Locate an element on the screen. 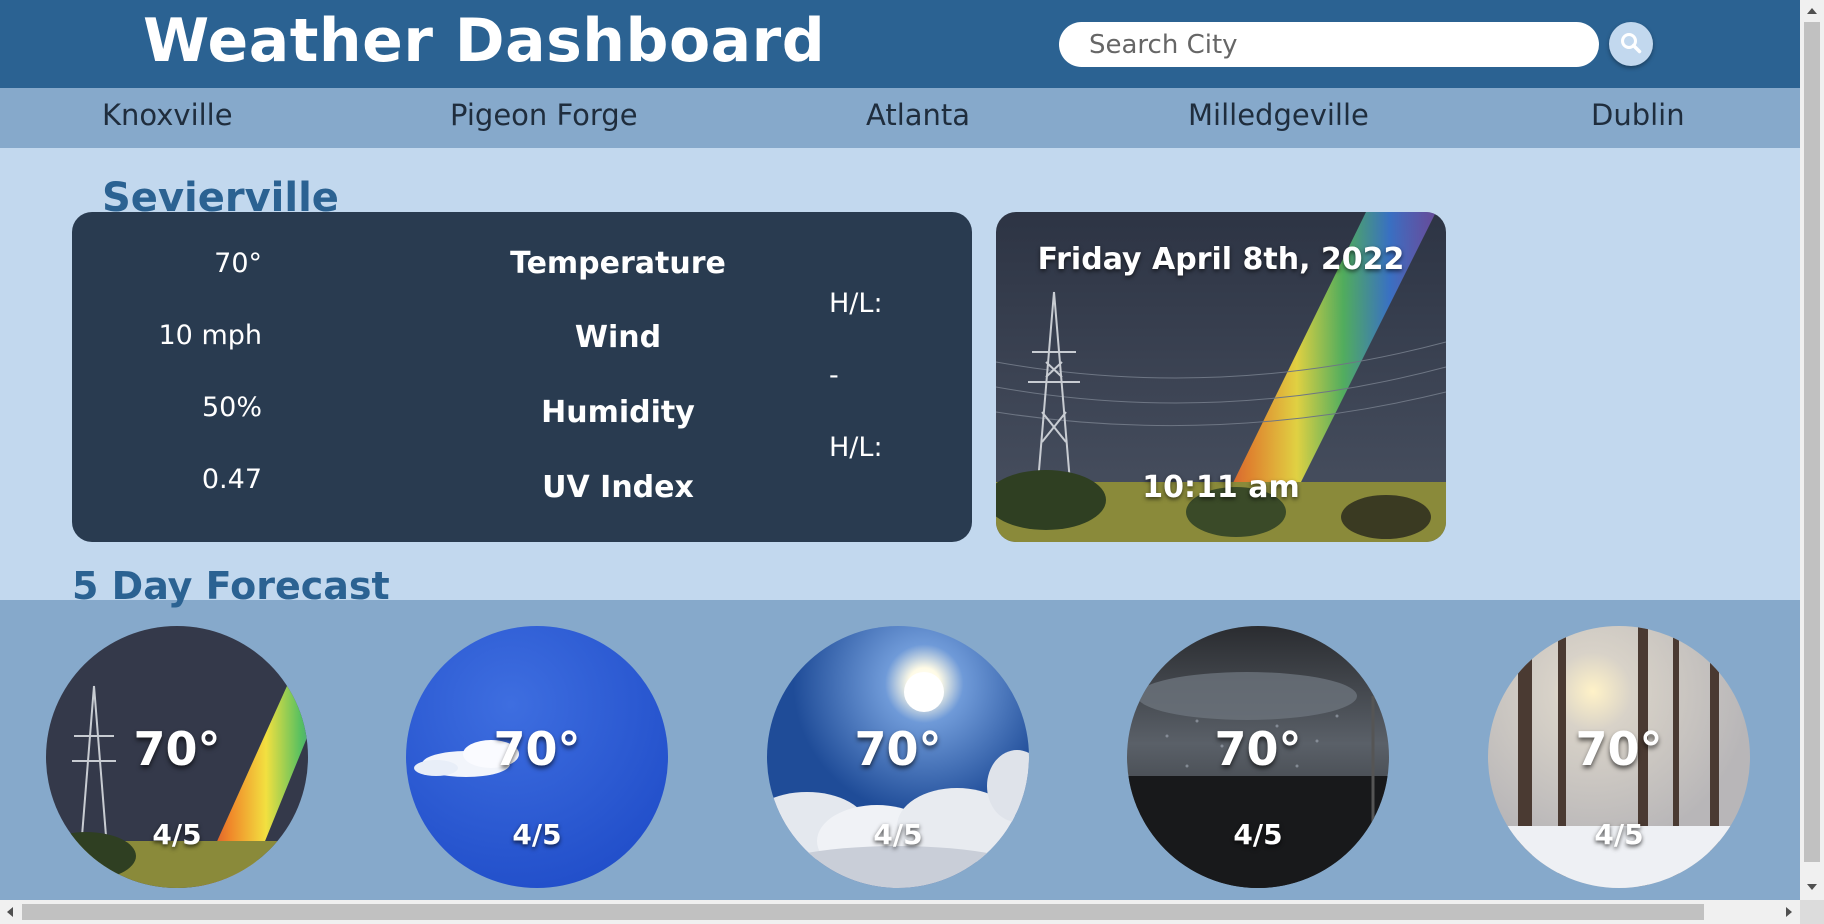  forecast-temp-2: 70° is located at coordinates (537, 749).